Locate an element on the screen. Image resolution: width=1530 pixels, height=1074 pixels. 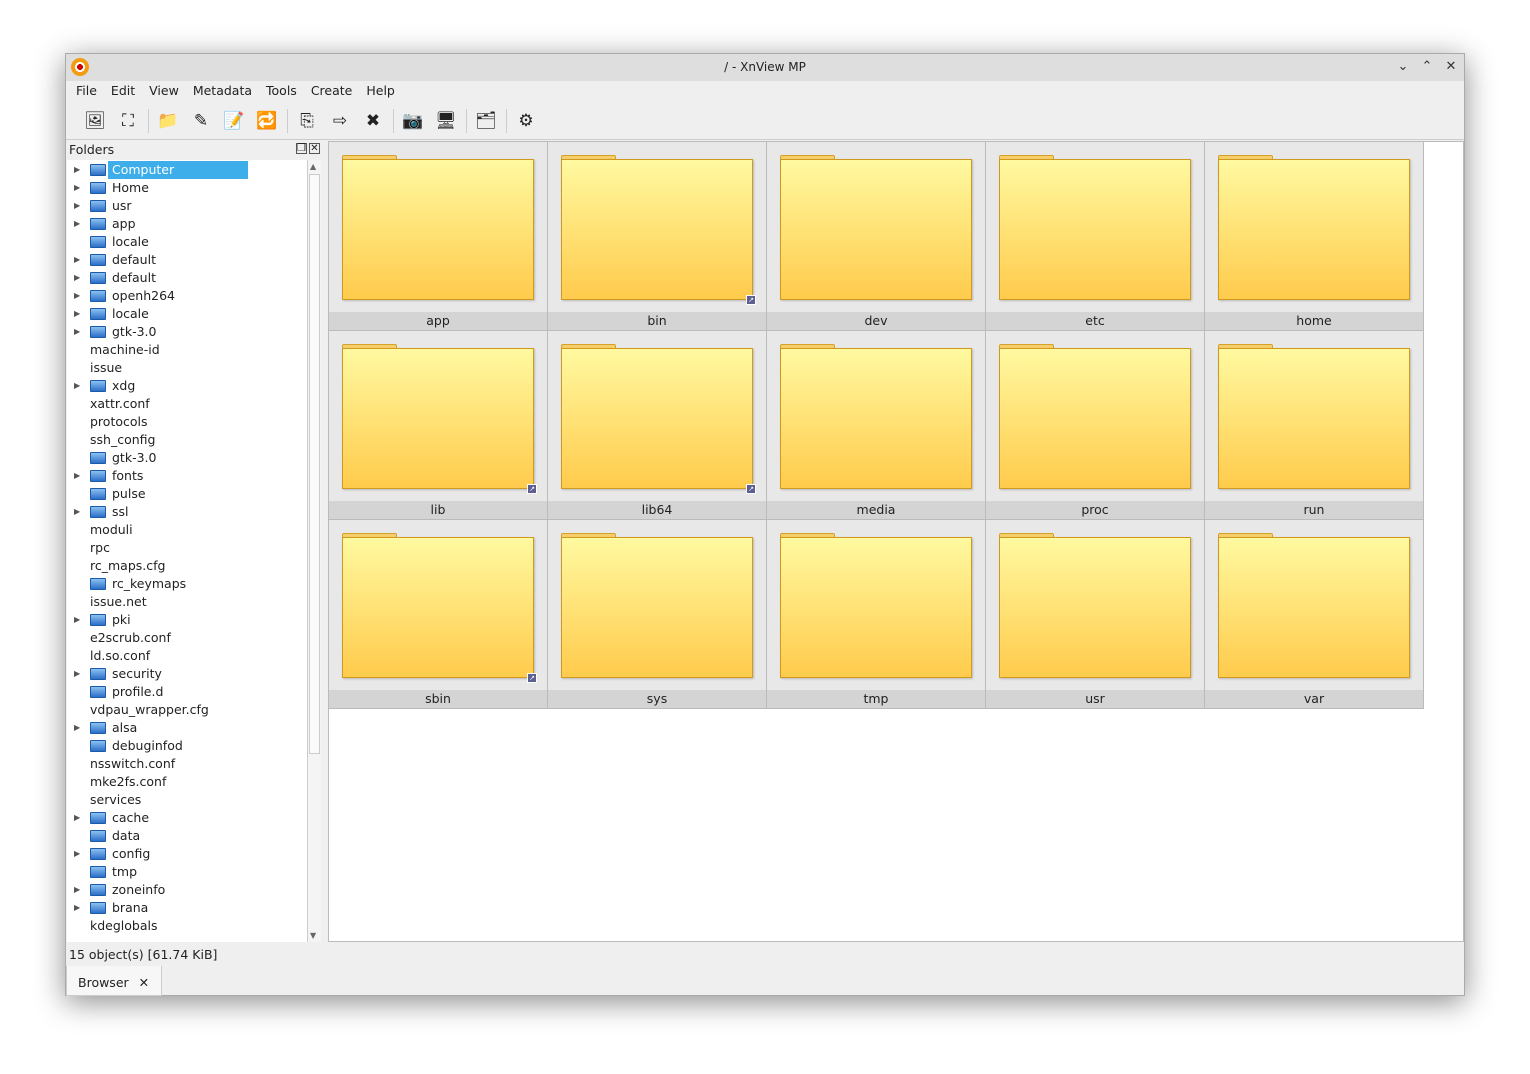
tree-item: pulse is located at coordinates (187, 494).